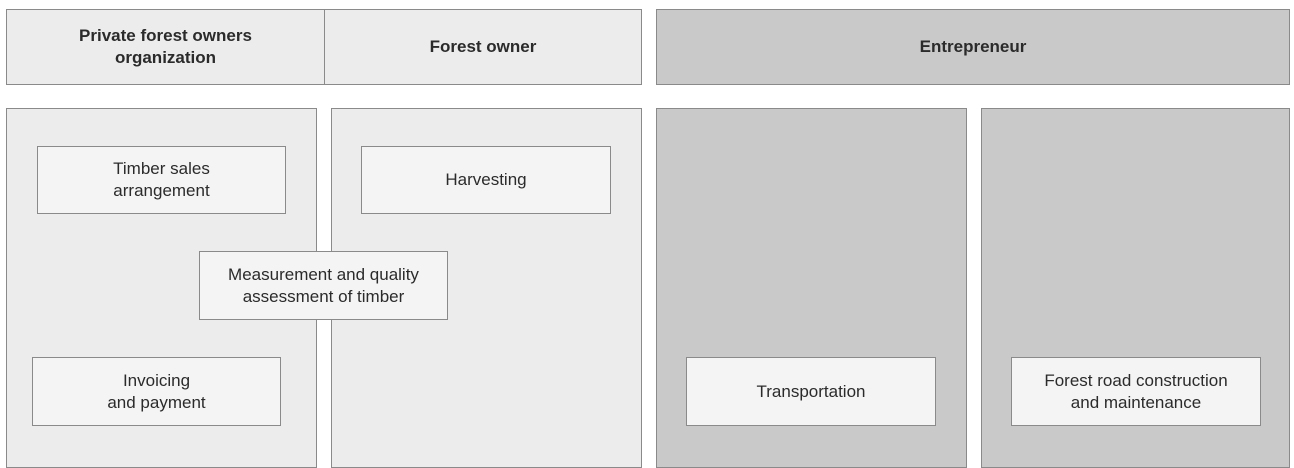  I want to click on task-forest-road-construction: Forest road construction and maintenance, so click(1136, 391).